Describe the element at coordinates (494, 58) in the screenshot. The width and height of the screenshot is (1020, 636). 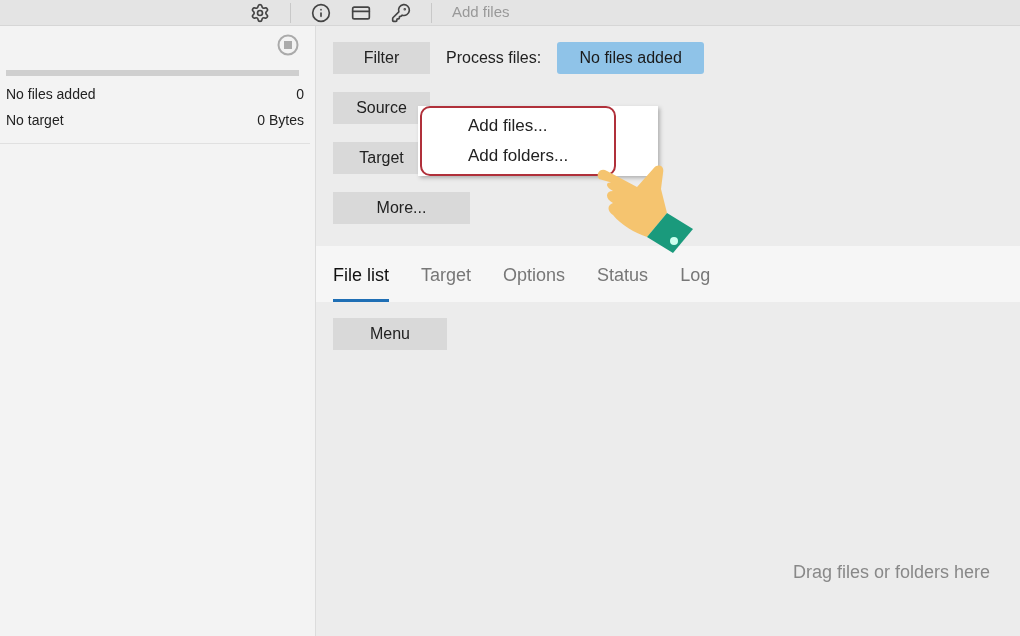
I see `process-files-label: Process files:` at that location.